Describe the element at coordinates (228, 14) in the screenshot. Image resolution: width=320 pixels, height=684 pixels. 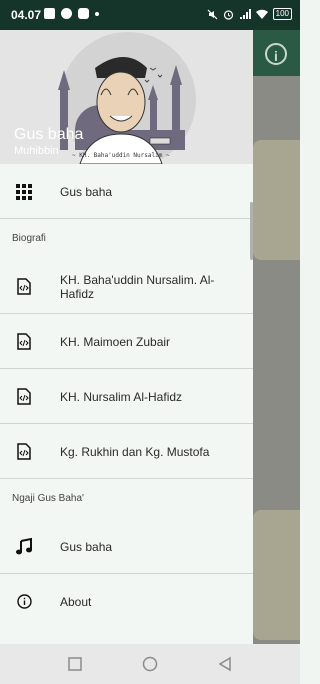
I see `alarm-icon` at that location.